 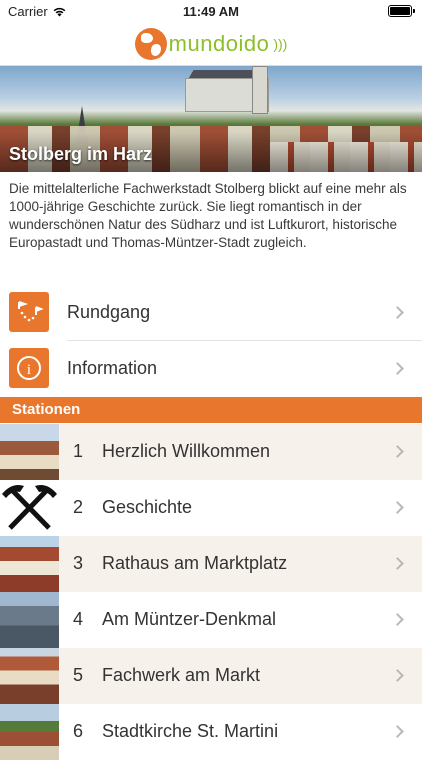 What do you see at coordinates (211, 368) in the screenshot?
I see `menu-item-information: i Information` at bounding box center [211, 368].